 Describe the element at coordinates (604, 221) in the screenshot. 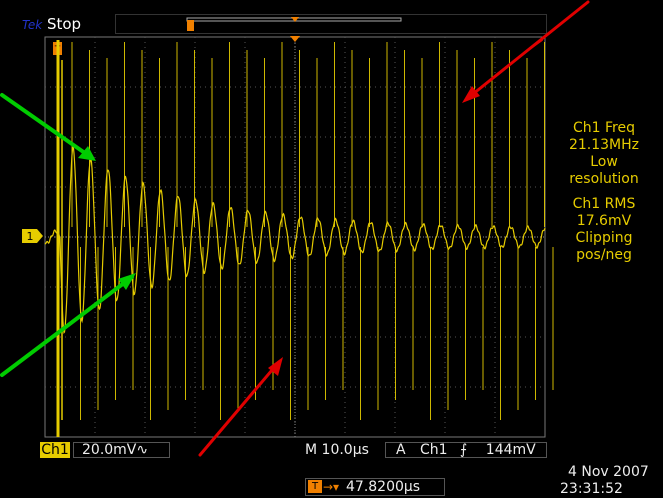

I see `measurement-2-value: 17.6mV` at that location.